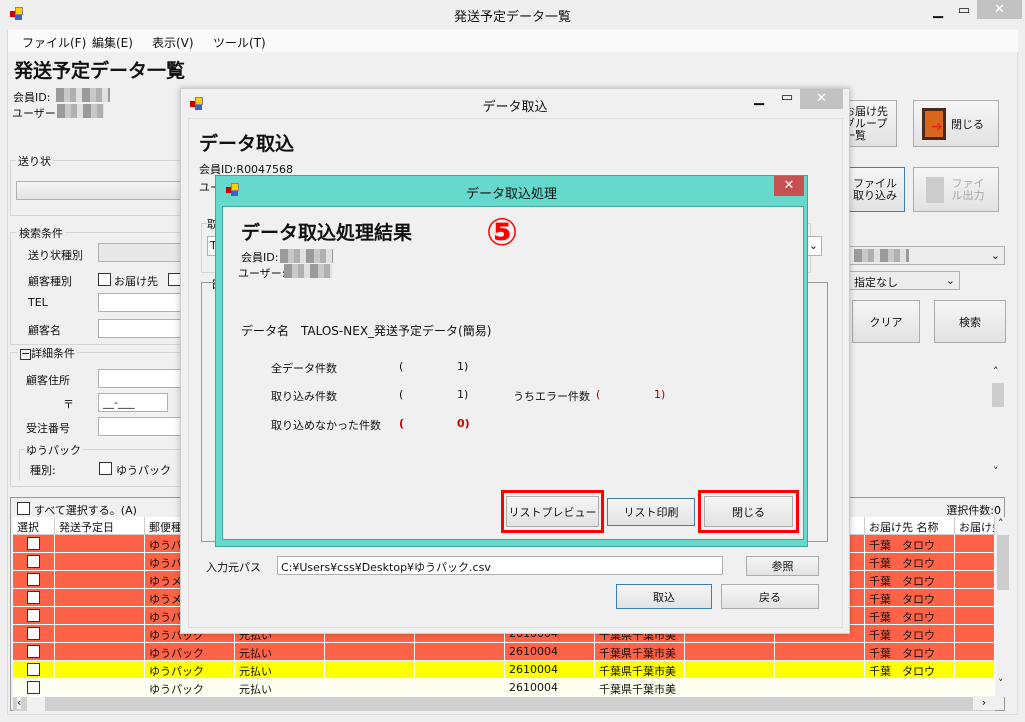 This screenshot has height=722, width=1025. I want to click on order-no-label: 受注番号, so click(48, 428).